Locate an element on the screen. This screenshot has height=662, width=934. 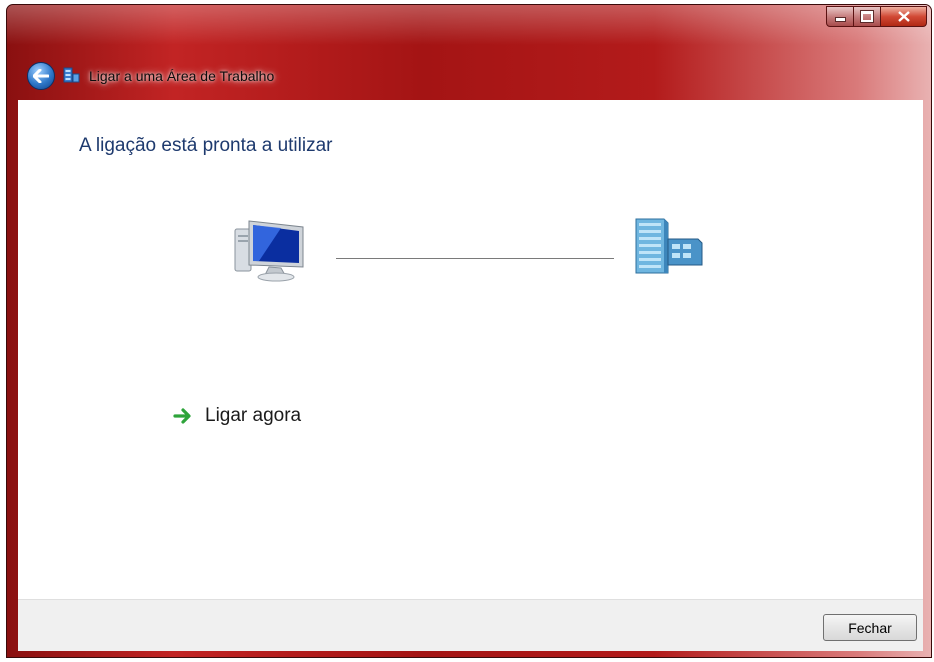
minimize-button is located at coordinates (840, 16).